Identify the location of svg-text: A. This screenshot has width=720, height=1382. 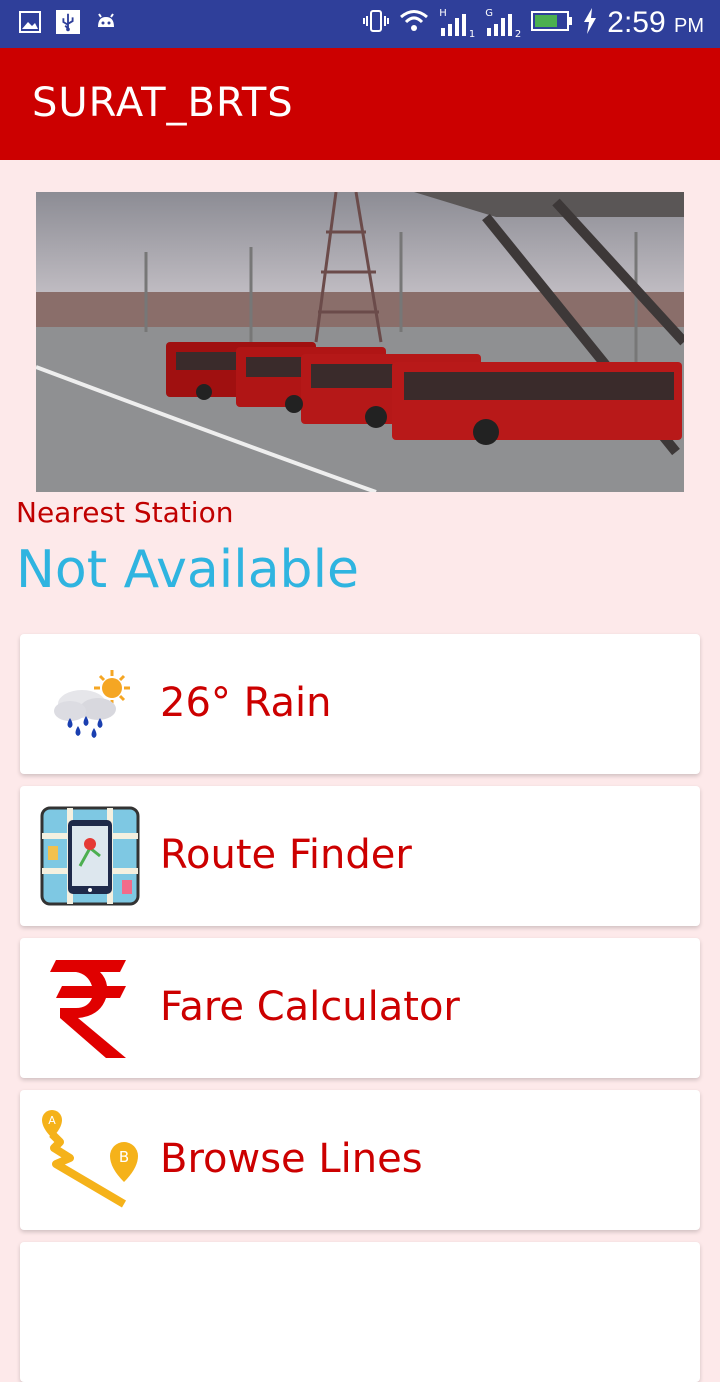
(52, 1120).